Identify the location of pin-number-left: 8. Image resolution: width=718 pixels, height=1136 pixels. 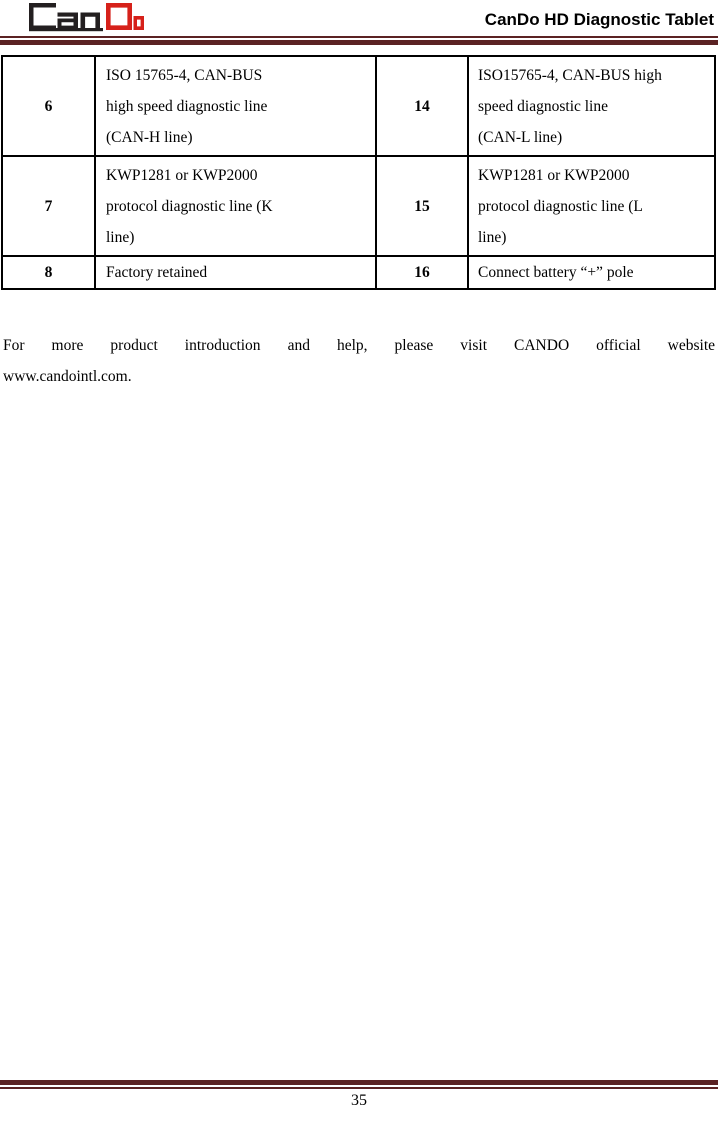
(48, 272).